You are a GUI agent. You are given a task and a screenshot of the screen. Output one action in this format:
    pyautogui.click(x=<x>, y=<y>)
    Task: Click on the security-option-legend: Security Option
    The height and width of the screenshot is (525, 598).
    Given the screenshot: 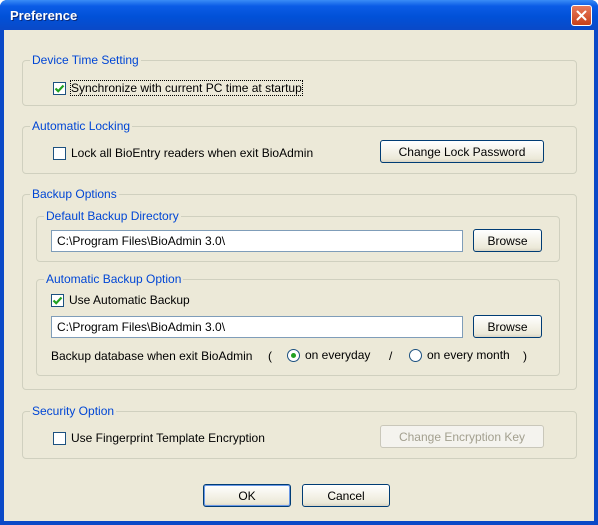 What is the action you would take?
    pyautogui.click(x=73, y=411)
    